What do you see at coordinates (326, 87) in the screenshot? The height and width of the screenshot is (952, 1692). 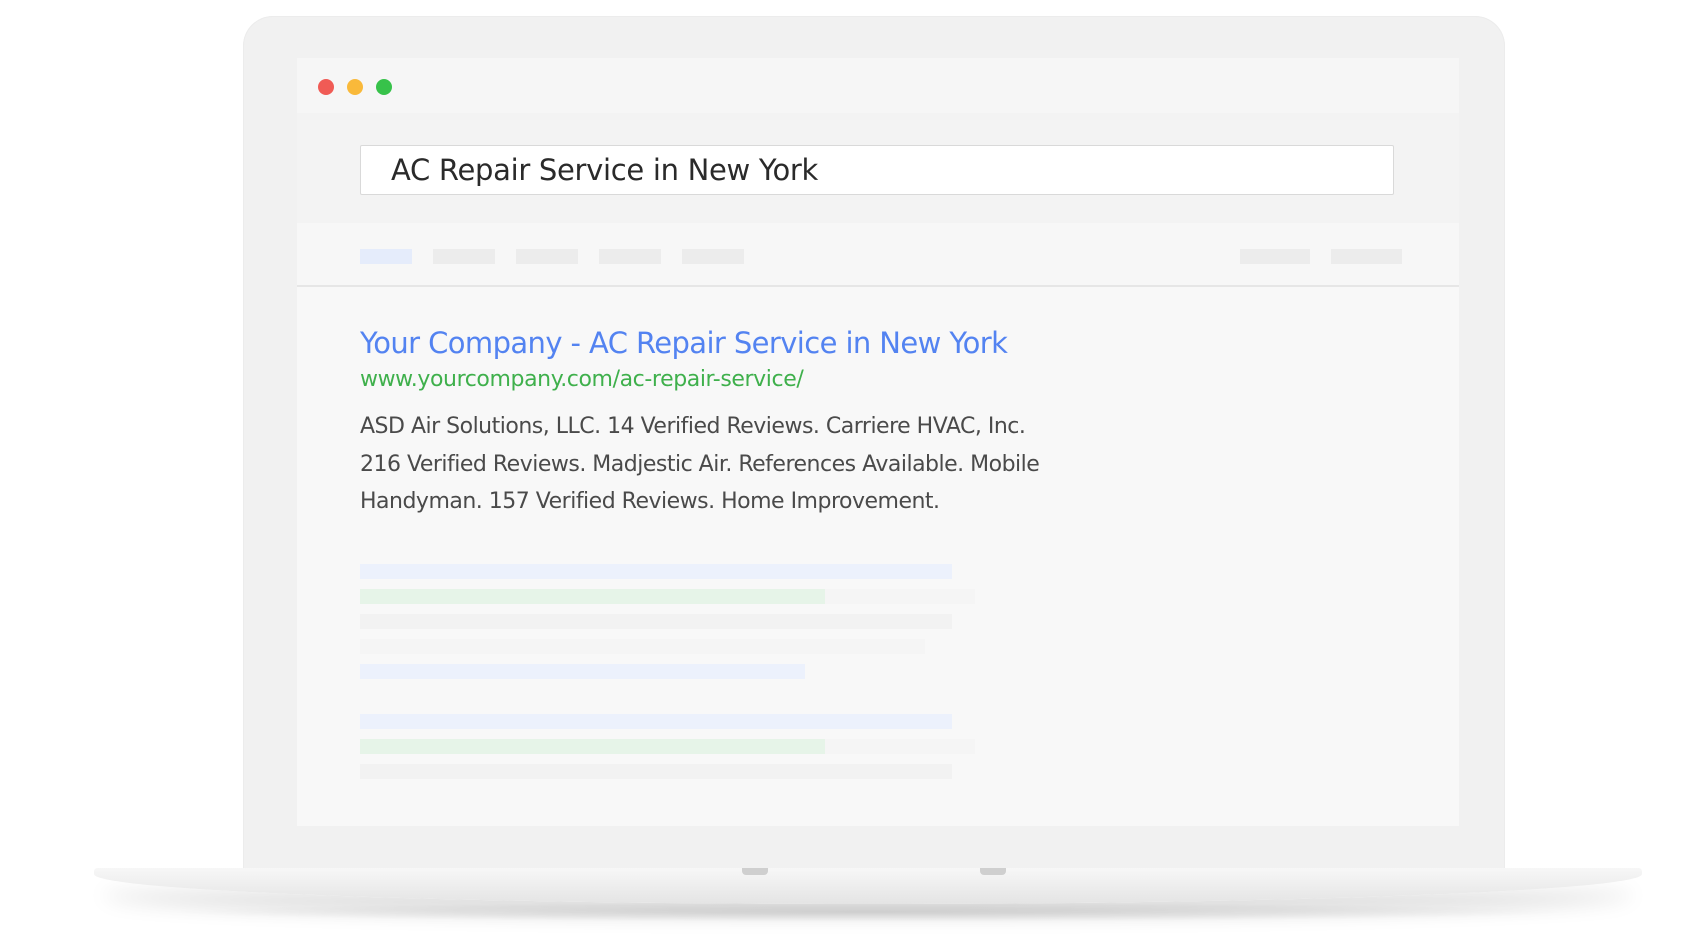 I see `close-window-button` at bounding box center [326, 87].